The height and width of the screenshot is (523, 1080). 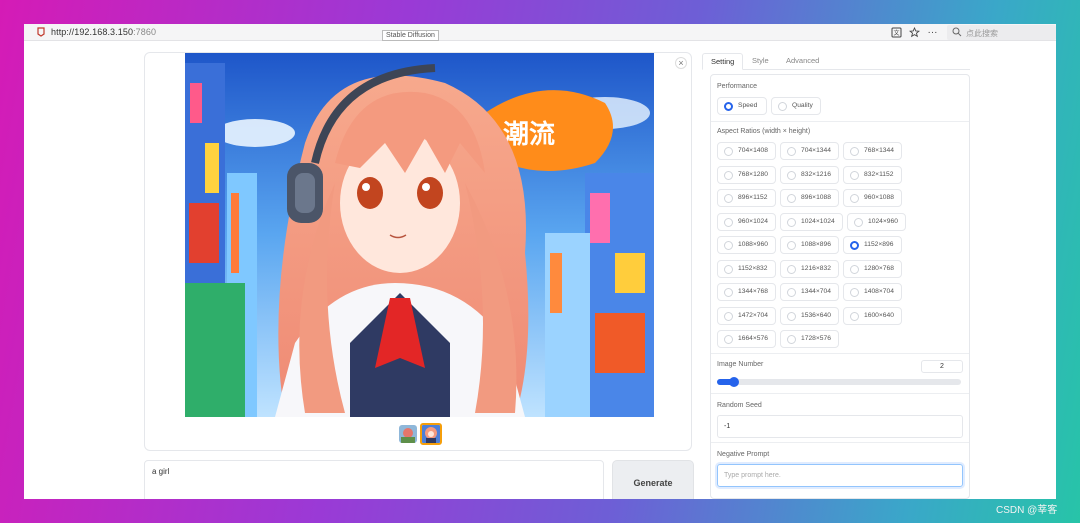 What do you see at coordinates (1001, 32) in the screenshot?
I see `browser-search-box: 点此搜索` at bounding box center [1001, 32].